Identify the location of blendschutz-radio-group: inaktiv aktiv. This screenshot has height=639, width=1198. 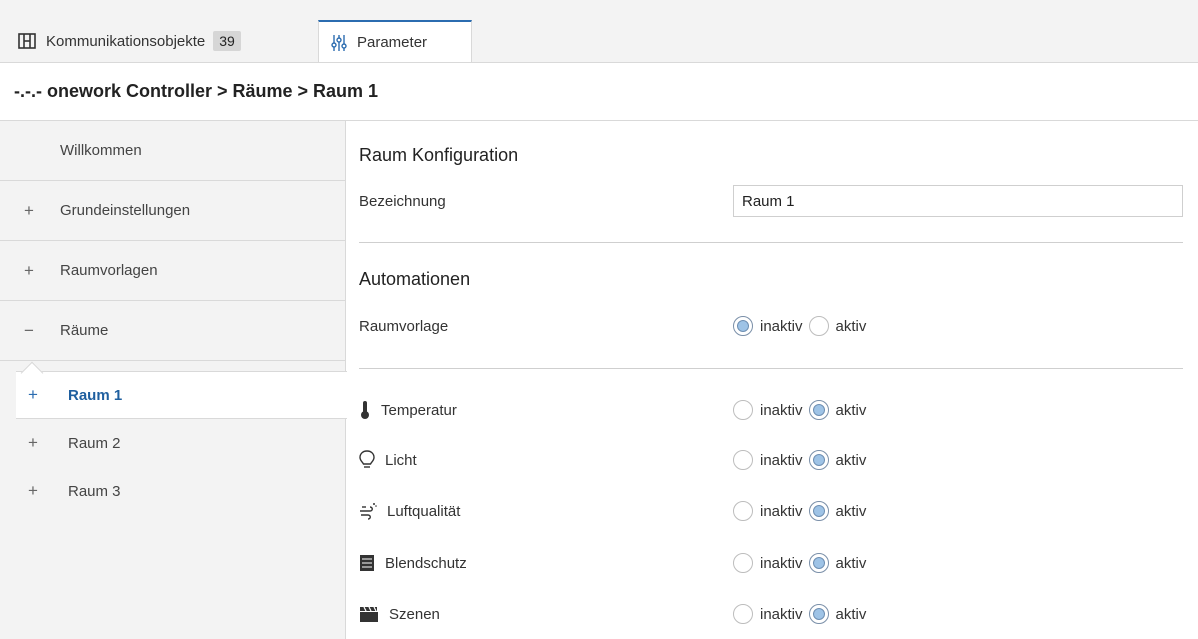
(802, 563).